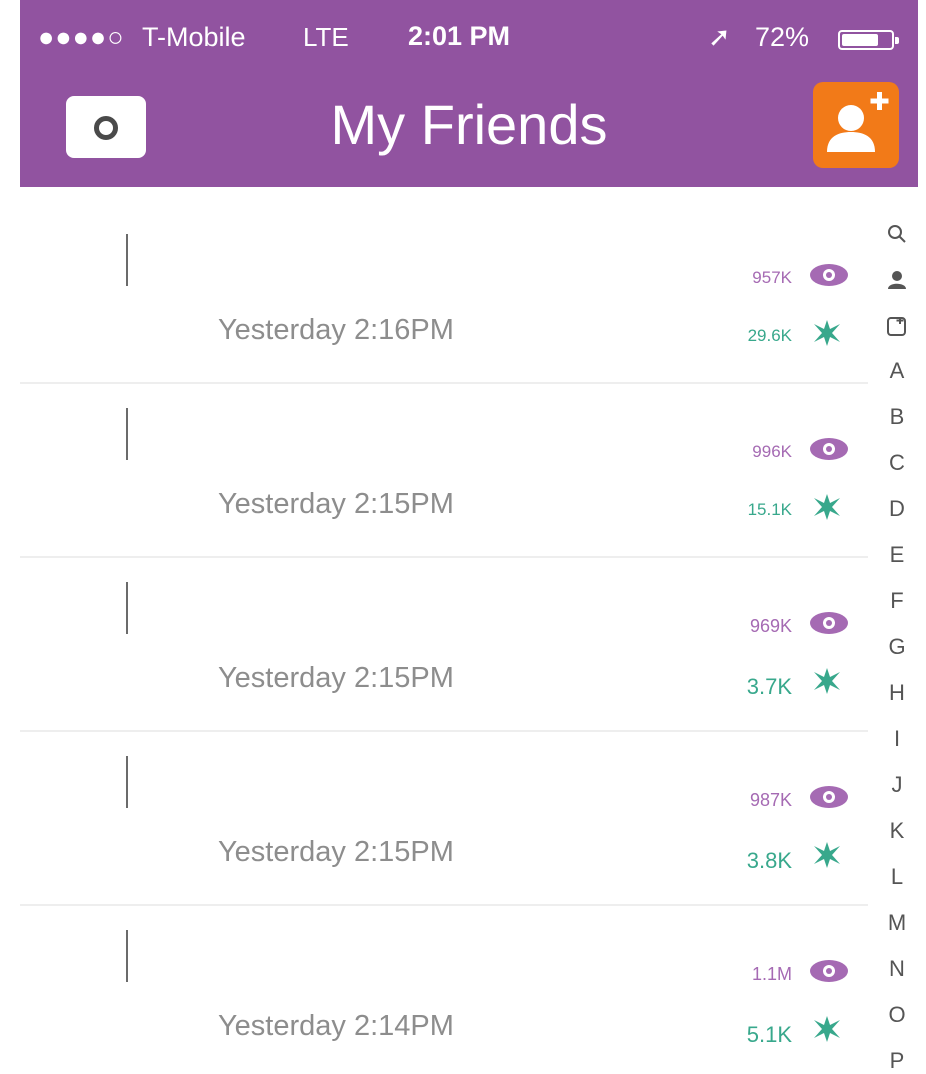 This screenshot has height=1074, width=926. Describe the element at coordinates (444, 471) in the screenshot. I see `friend-row: Yesterday 2:15PM 996K 15.1K` at that location.